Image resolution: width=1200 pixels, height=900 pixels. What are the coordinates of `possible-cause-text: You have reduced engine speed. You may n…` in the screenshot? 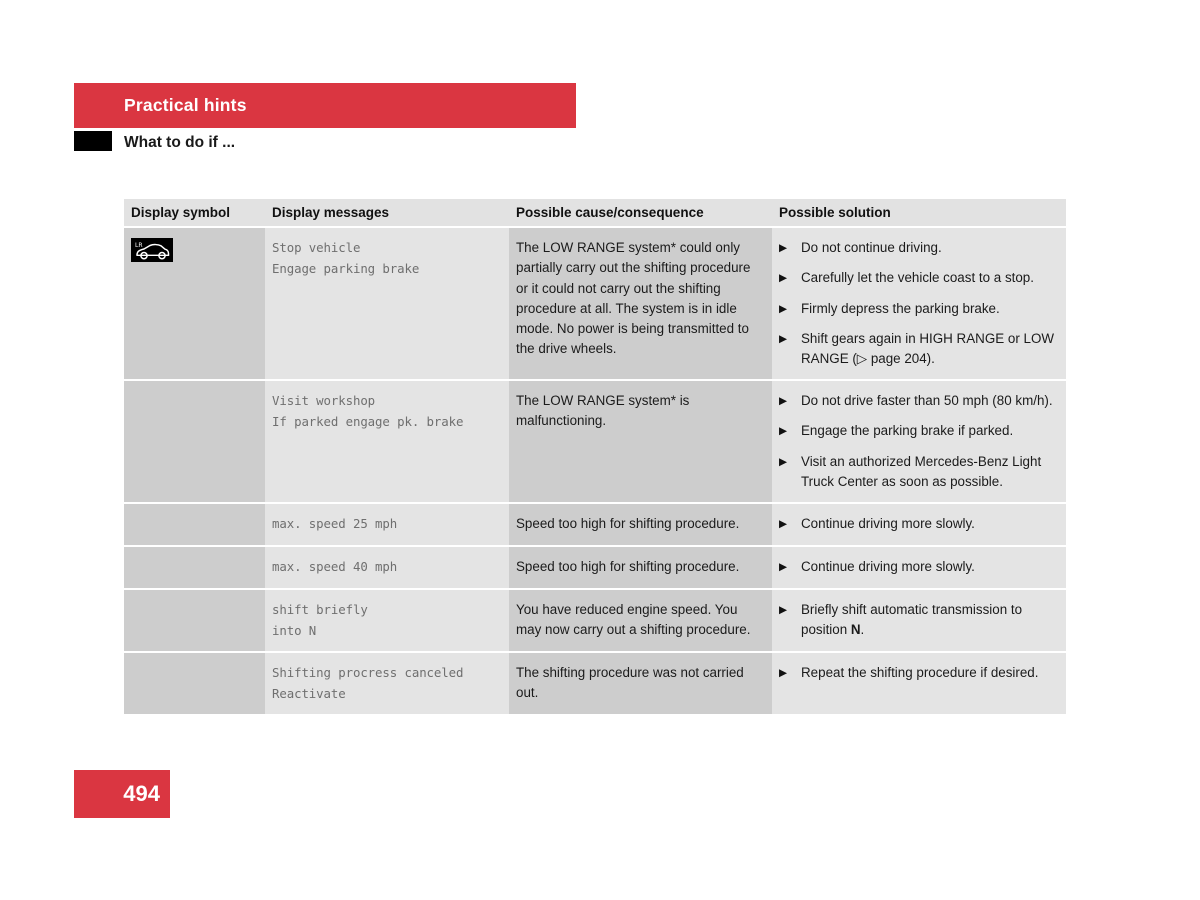 It's located at (633, 620).